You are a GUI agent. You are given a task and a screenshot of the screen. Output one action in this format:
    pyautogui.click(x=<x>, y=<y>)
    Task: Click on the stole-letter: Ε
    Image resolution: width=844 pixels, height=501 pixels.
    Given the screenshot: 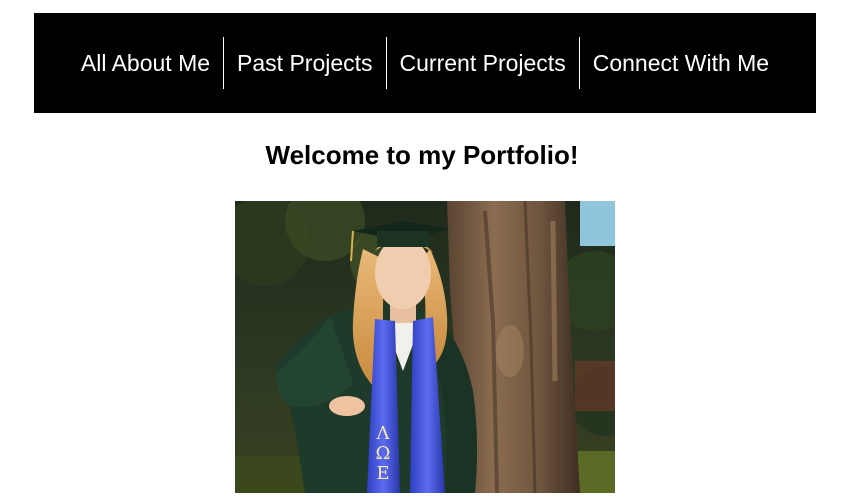 What is the action you would take?
    pyautogui.click(x=382, y=473)
    